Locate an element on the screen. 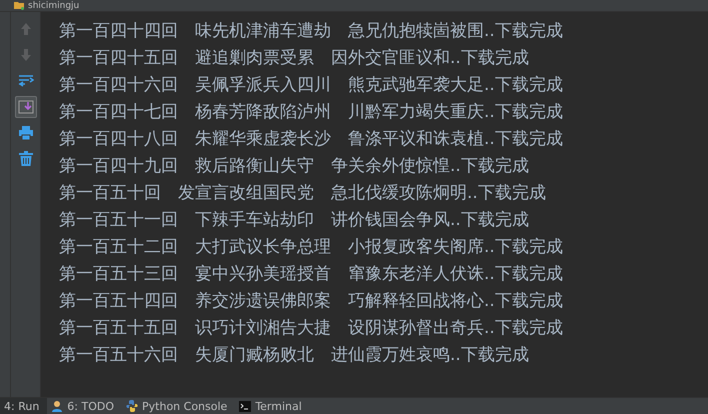 This screenshot has height=414, width=708. scroll-button is located at coordinates (25, 107).